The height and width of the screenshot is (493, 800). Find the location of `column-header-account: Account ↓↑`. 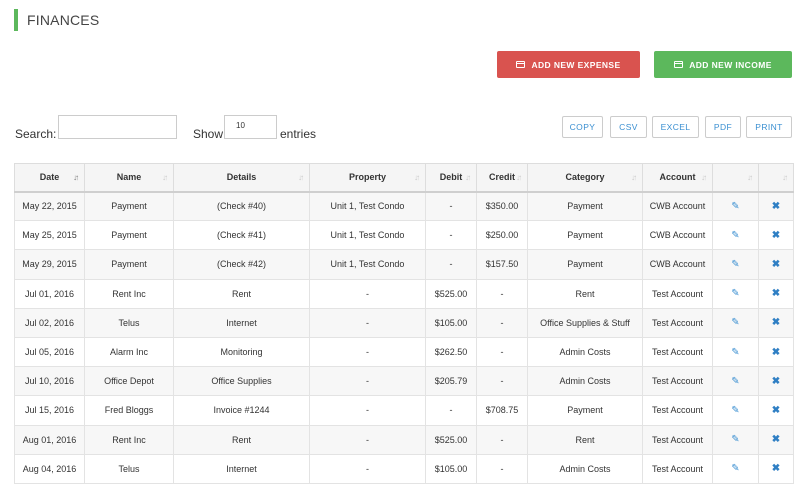

column-header-account: Account ↓↑ is located at coordinates (677, 178).